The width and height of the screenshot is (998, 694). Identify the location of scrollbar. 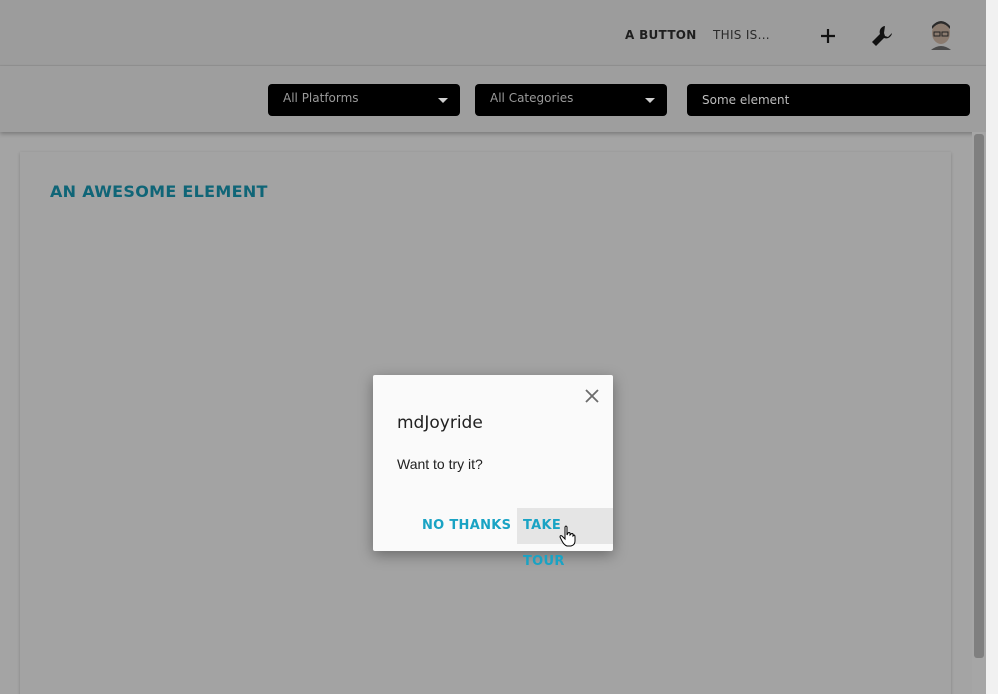
(979, 413).